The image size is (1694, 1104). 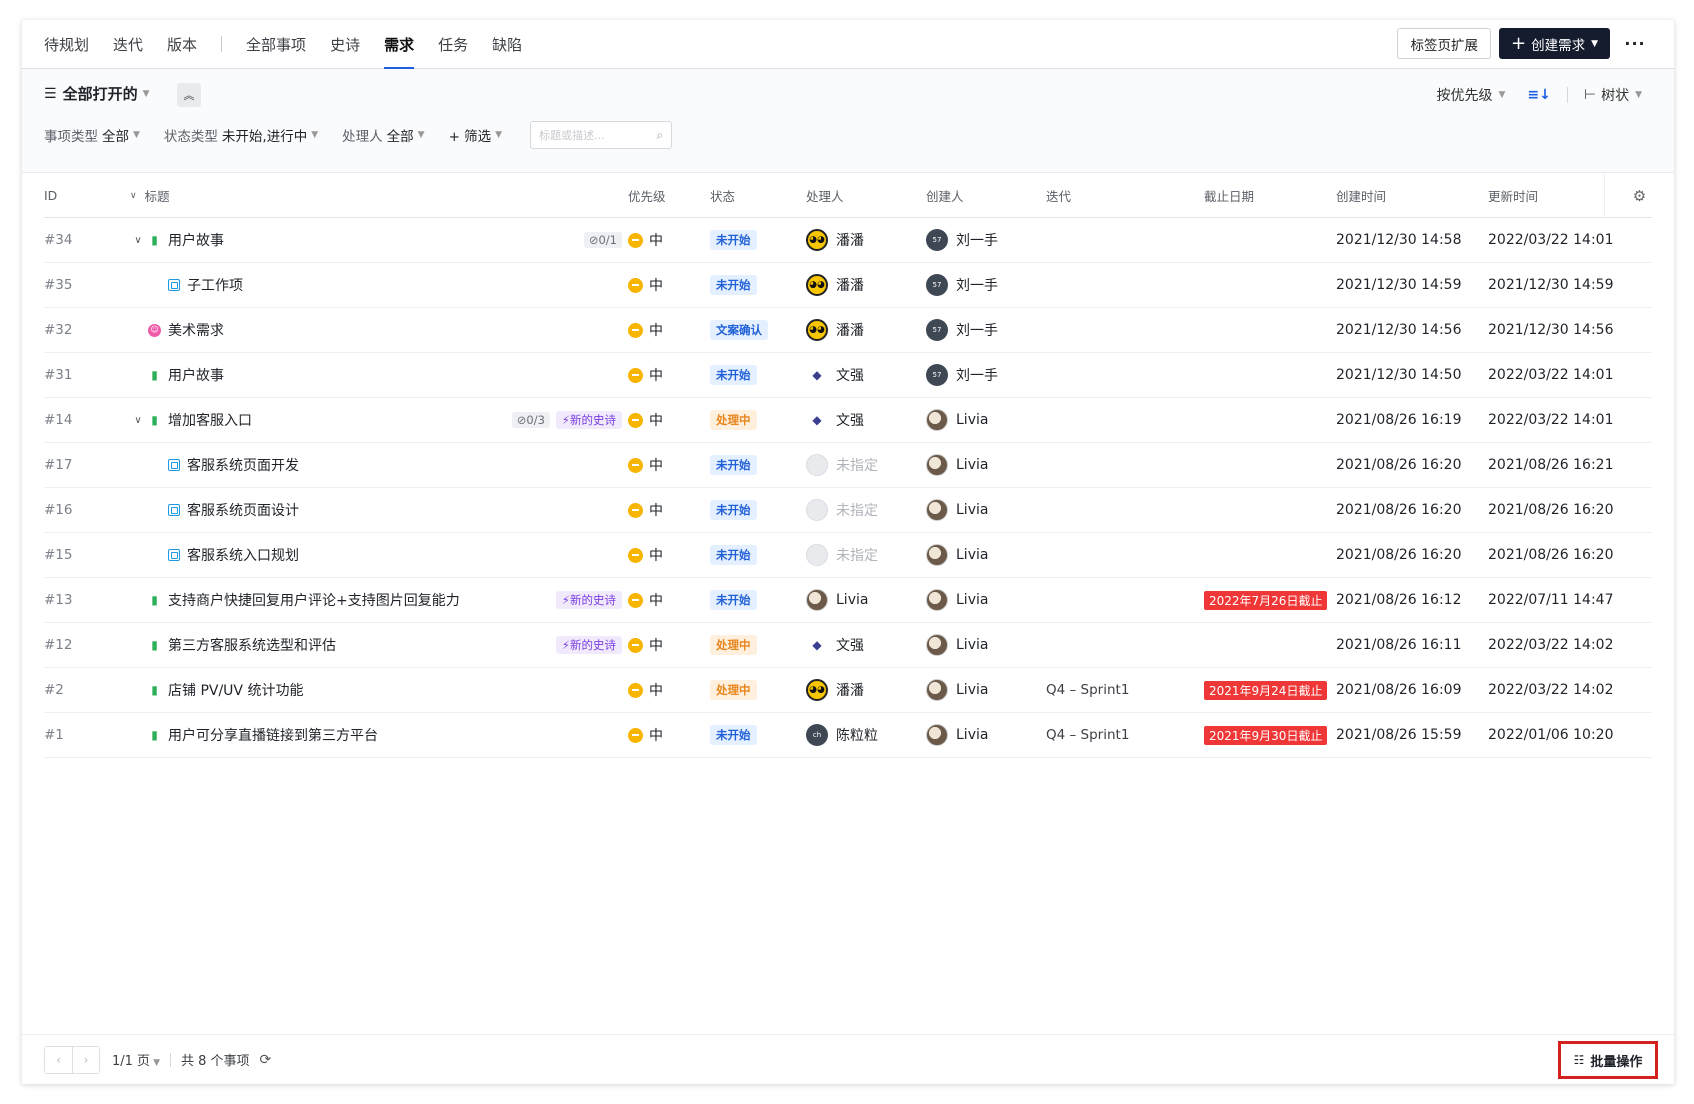 What do you see at coordinates (97, 93) in the screenshot?
I see `view-selector: ☰ 全部打开的 ▼` at bounding box center [97, 93].